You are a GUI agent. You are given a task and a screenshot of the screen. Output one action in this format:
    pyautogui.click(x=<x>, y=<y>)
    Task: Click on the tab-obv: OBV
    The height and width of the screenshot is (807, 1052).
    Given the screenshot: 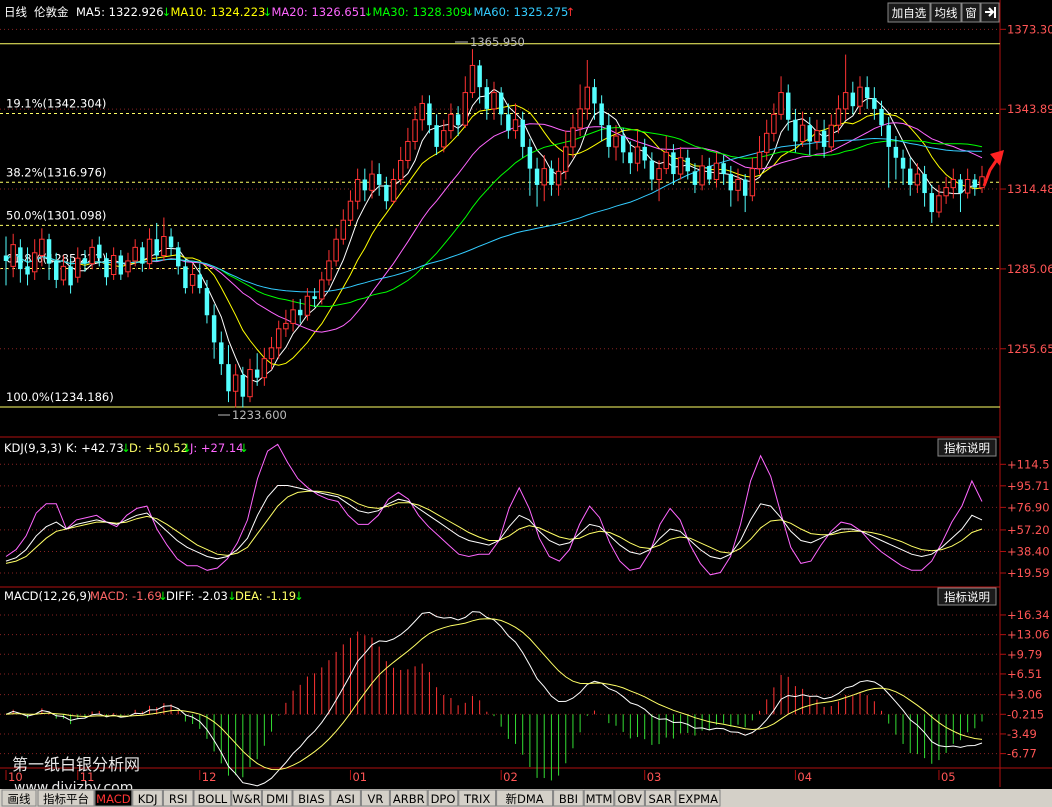 What is the action you would take?
    pyautogui.click(x=629, y=798)
    